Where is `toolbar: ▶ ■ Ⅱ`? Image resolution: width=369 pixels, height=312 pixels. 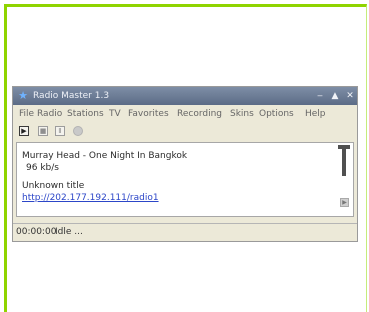 toolbar: ▶ ■ Ⅱ is located at coordinates (185, 131).